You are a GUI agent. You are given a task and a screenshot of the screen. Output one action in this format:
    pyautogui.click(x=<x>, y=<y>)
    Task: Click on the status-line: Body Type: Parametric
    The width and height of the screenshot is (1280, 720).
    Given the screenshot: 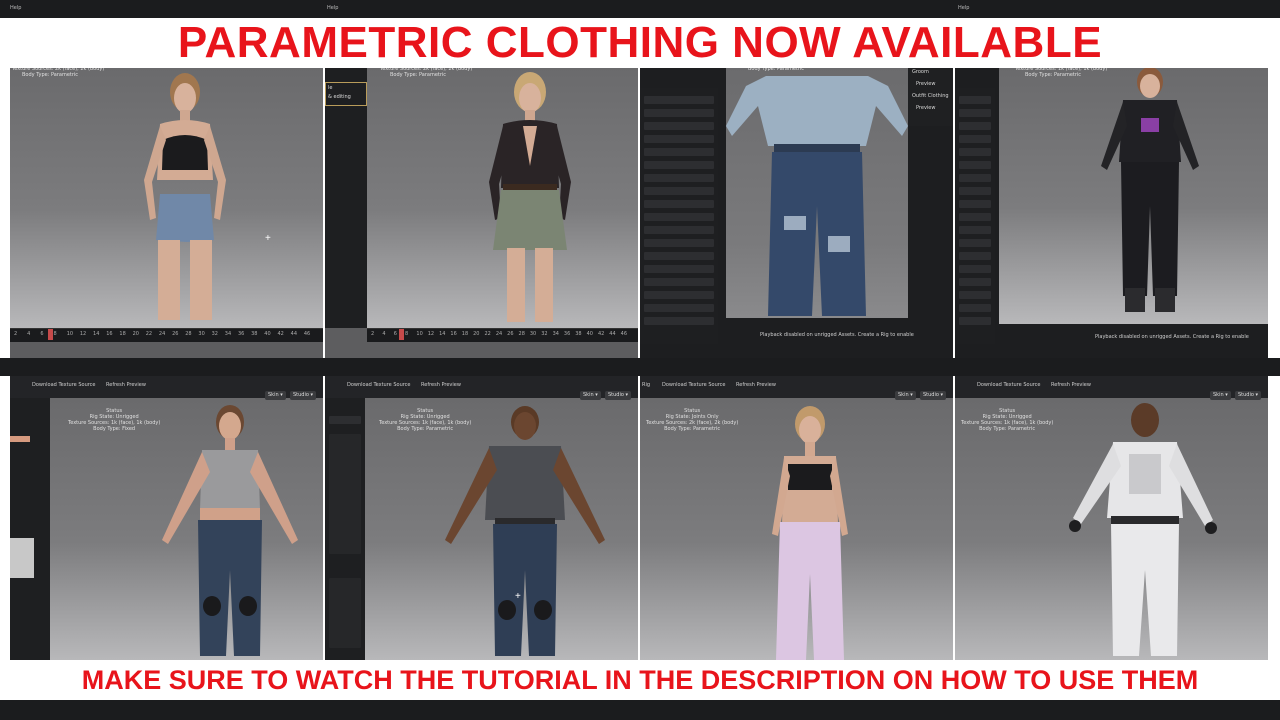 What is the action you would take?
    pyautogui.click(x=1007, y=429)
    